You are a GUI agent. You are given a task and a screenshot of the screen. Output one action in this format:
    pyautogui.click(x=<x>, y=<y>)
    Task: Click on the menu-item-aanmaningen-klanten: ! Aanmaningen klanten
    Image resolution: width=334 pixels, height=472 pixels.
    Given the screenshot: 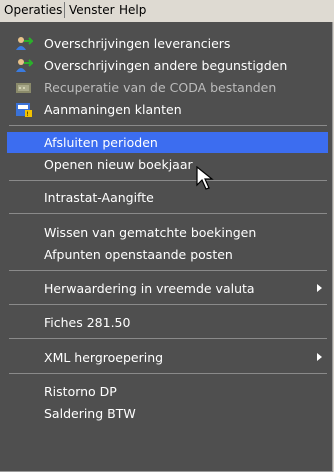 What is the action you would take?
    pyautogui.click(x=167, y=109)
    